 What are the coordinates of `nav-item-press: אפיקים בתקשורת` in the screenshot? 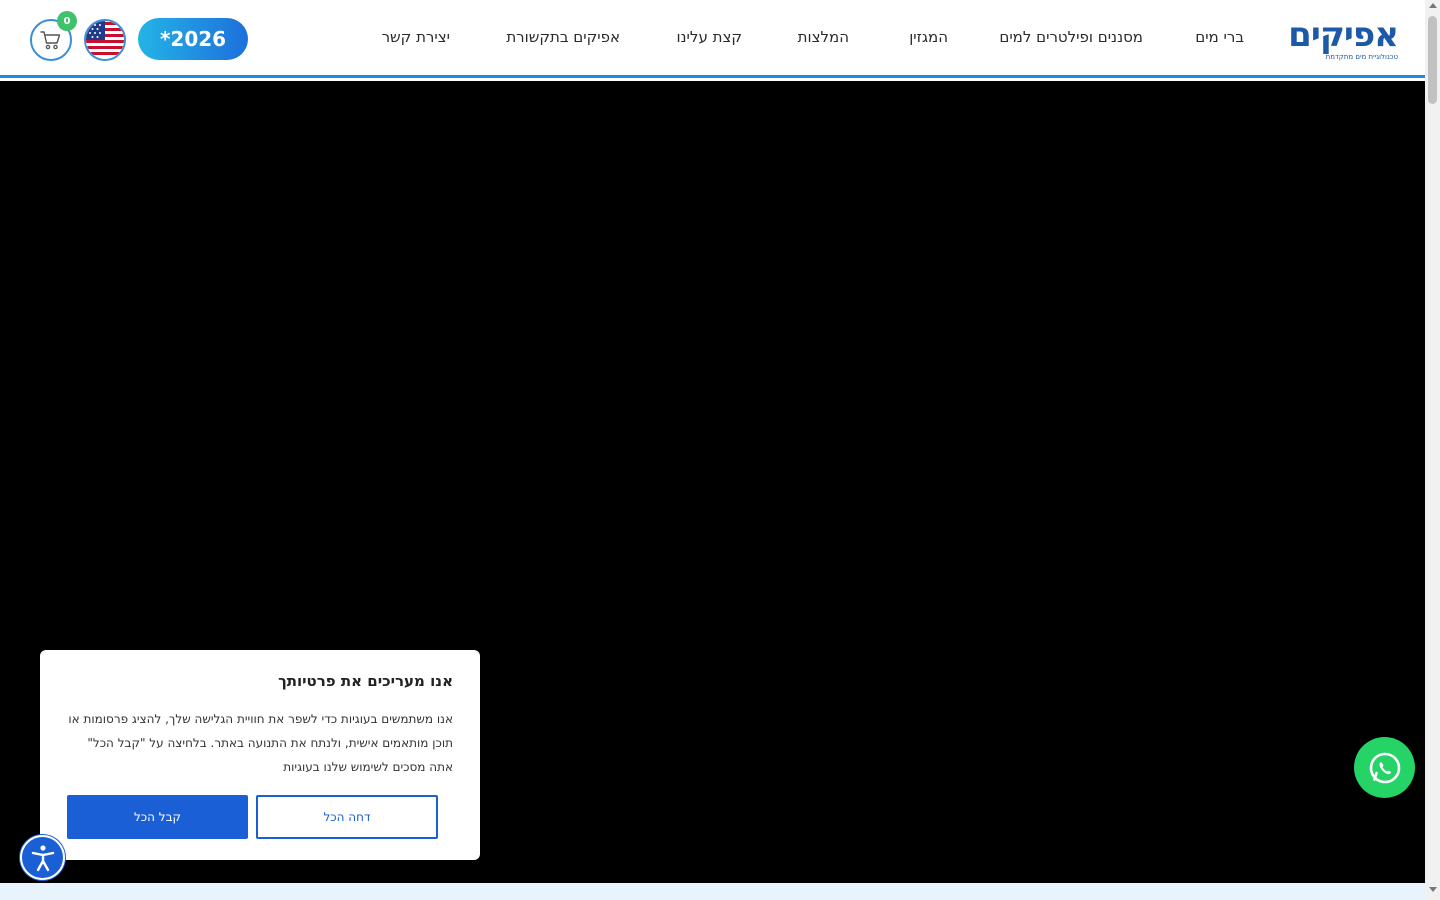 It's located at (563, 38).